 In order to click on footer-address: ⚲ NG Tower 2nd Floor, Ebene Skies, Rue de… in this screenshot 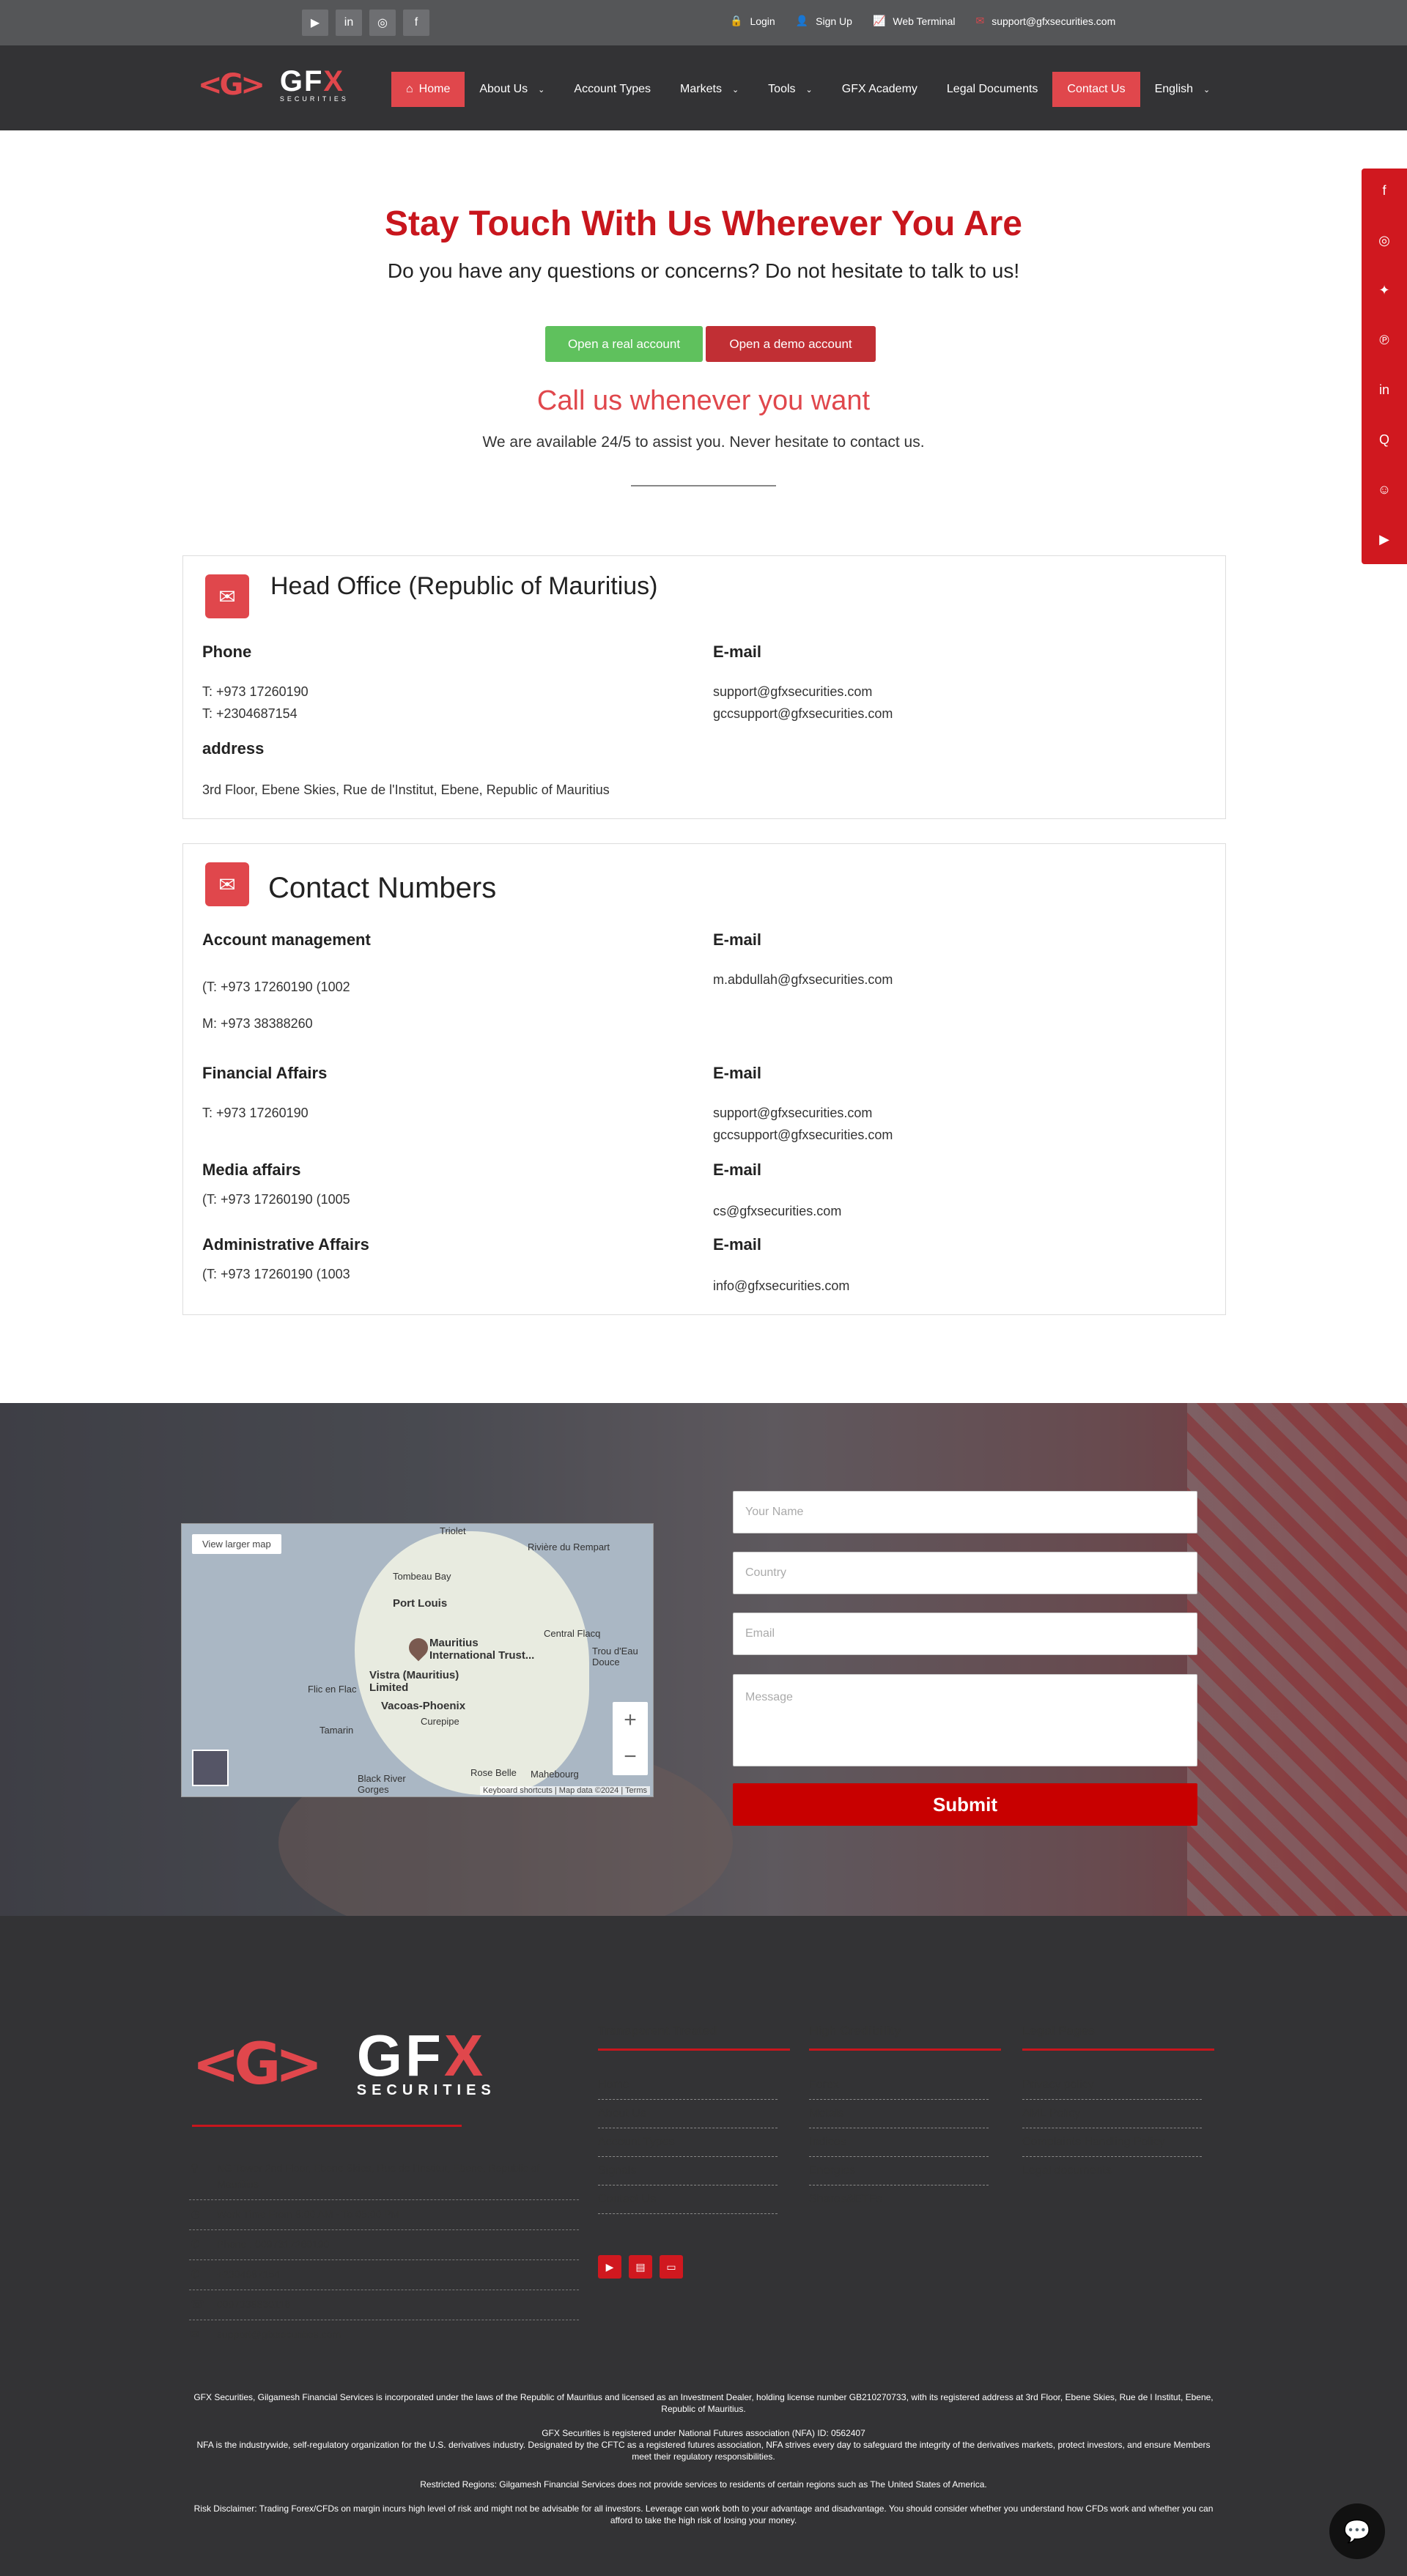, I will do `click(384, 2177)`.